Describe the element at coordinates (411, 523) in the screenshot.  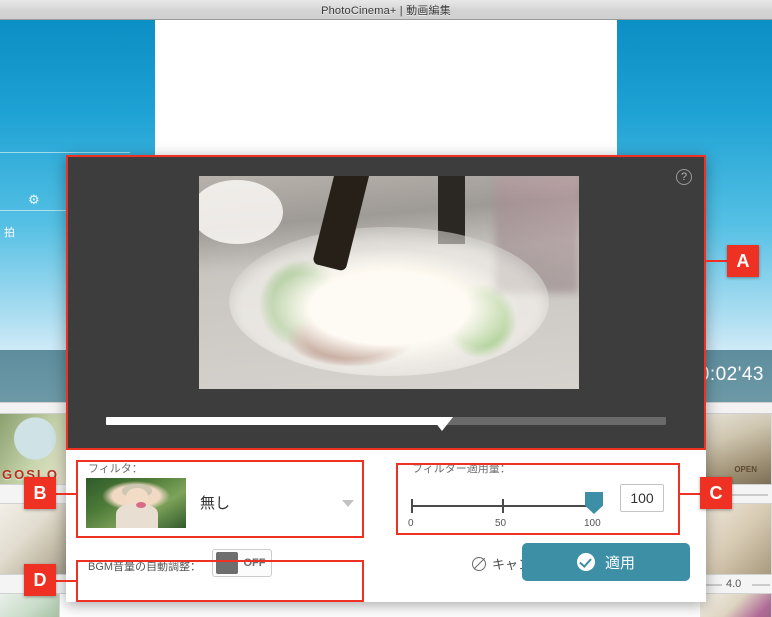
I see `slider-tick-label: 0` at that location.